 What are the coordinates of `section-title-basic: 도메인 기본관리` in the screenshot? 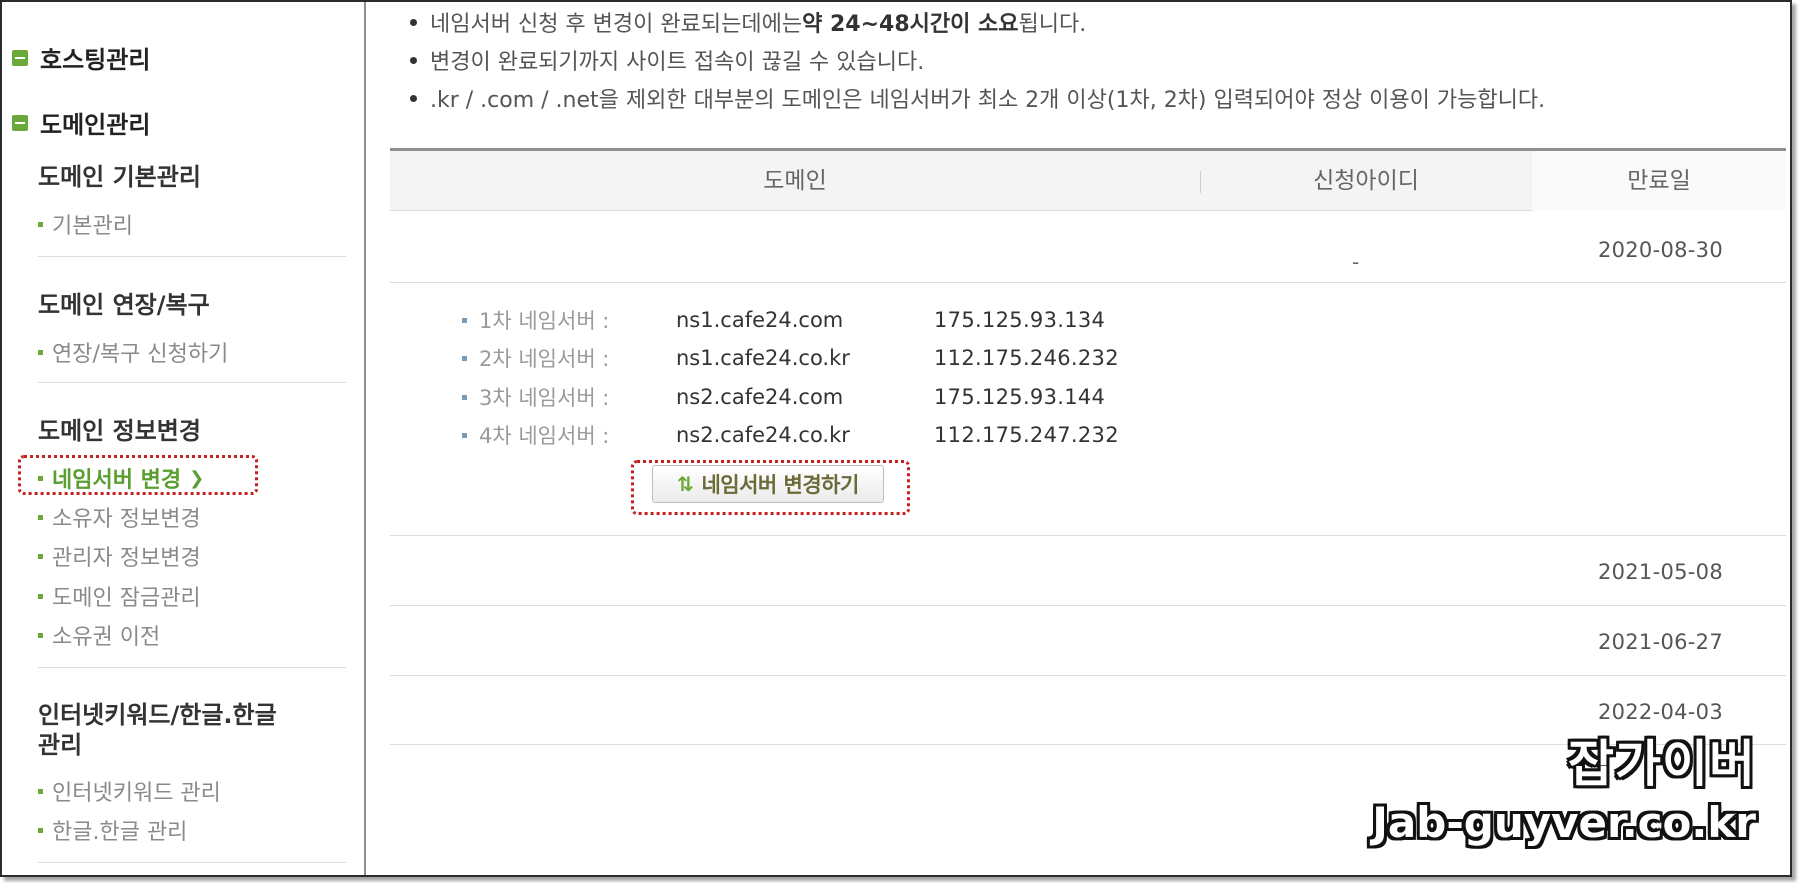 It's located at (119, 177).